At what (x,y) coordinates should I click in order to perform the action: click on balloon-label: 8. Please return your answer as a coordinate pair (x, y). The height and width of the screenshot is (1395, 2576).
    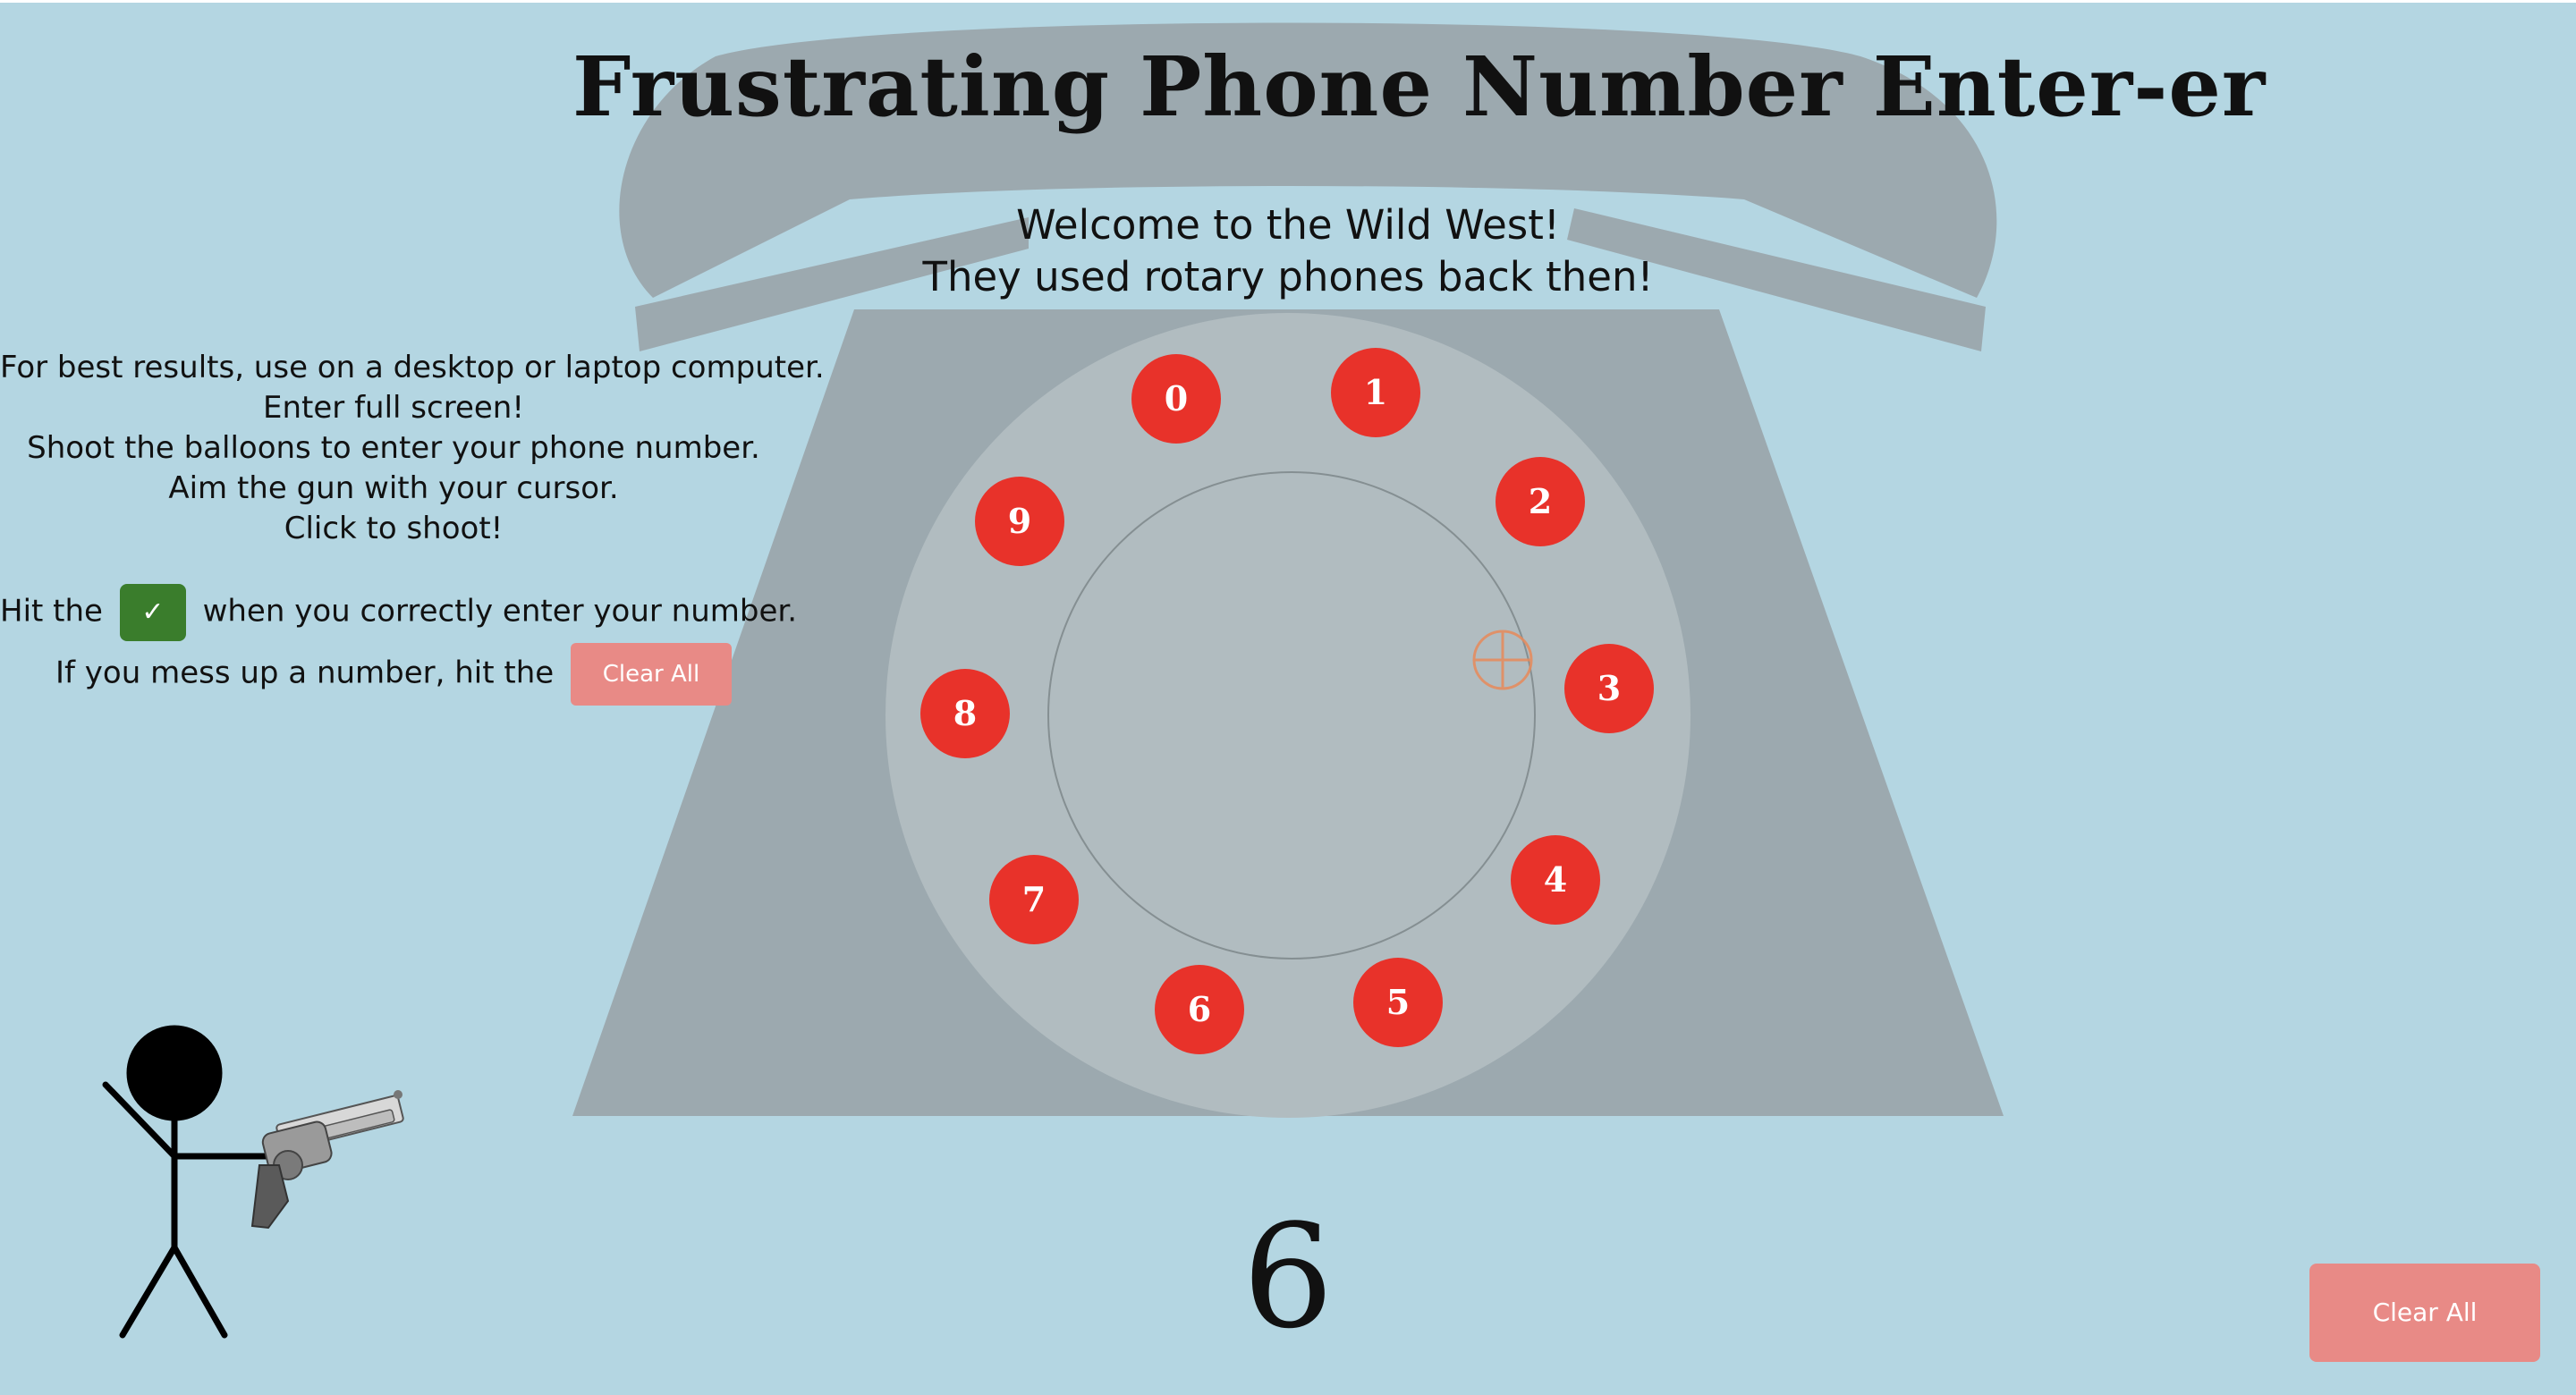
    Looking at the image, I should click on (965, 713).